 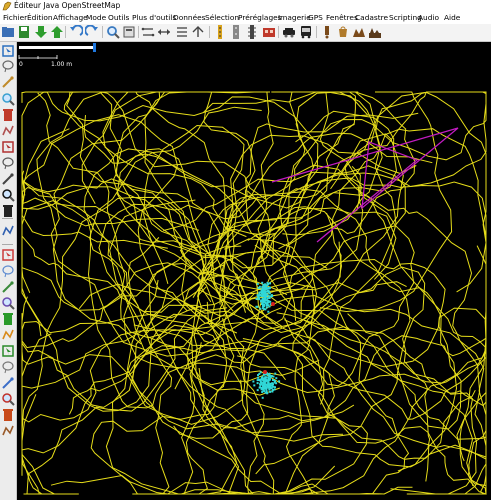 I want to click on layers-icon, so click(x=8, y=231).